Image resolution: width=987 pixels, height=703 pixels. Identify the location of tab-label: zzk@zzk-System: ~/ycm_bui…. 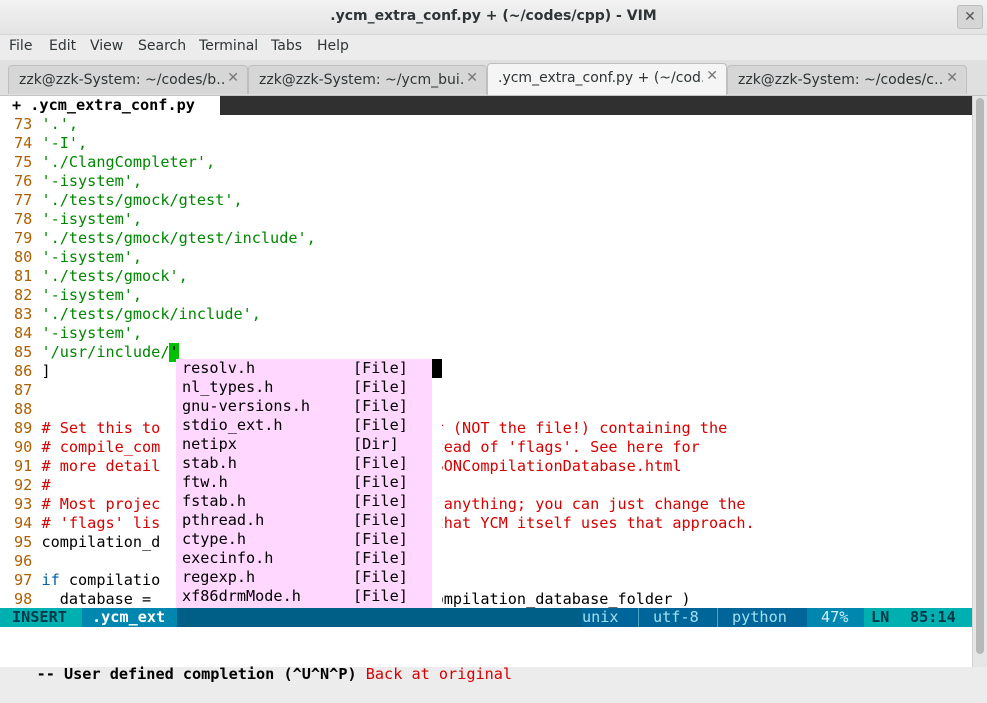
(361, 80).